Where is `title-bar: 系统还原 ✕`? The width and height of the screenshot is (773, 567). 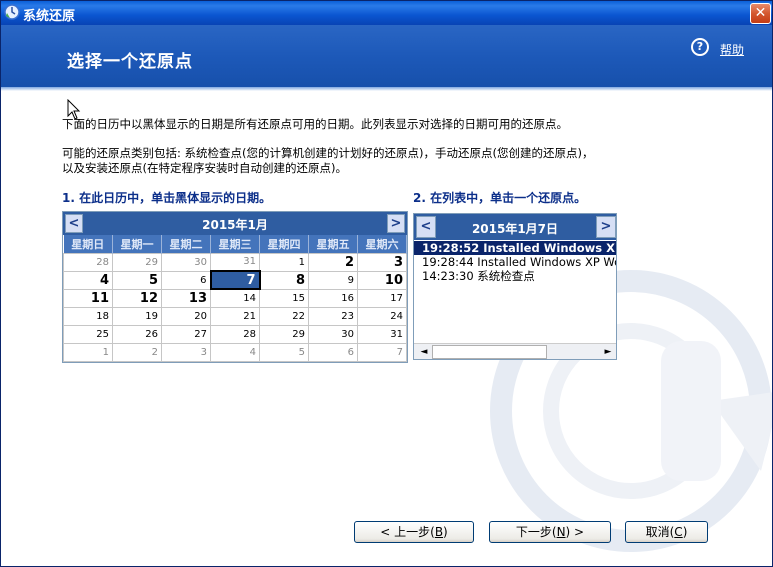 title-bar: 系统还原 ✕ is located at coordinates (386, 13).